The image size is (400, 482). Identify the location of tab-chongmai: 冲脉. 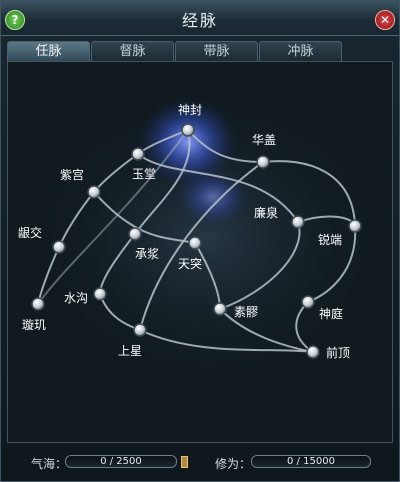
(300, 51).